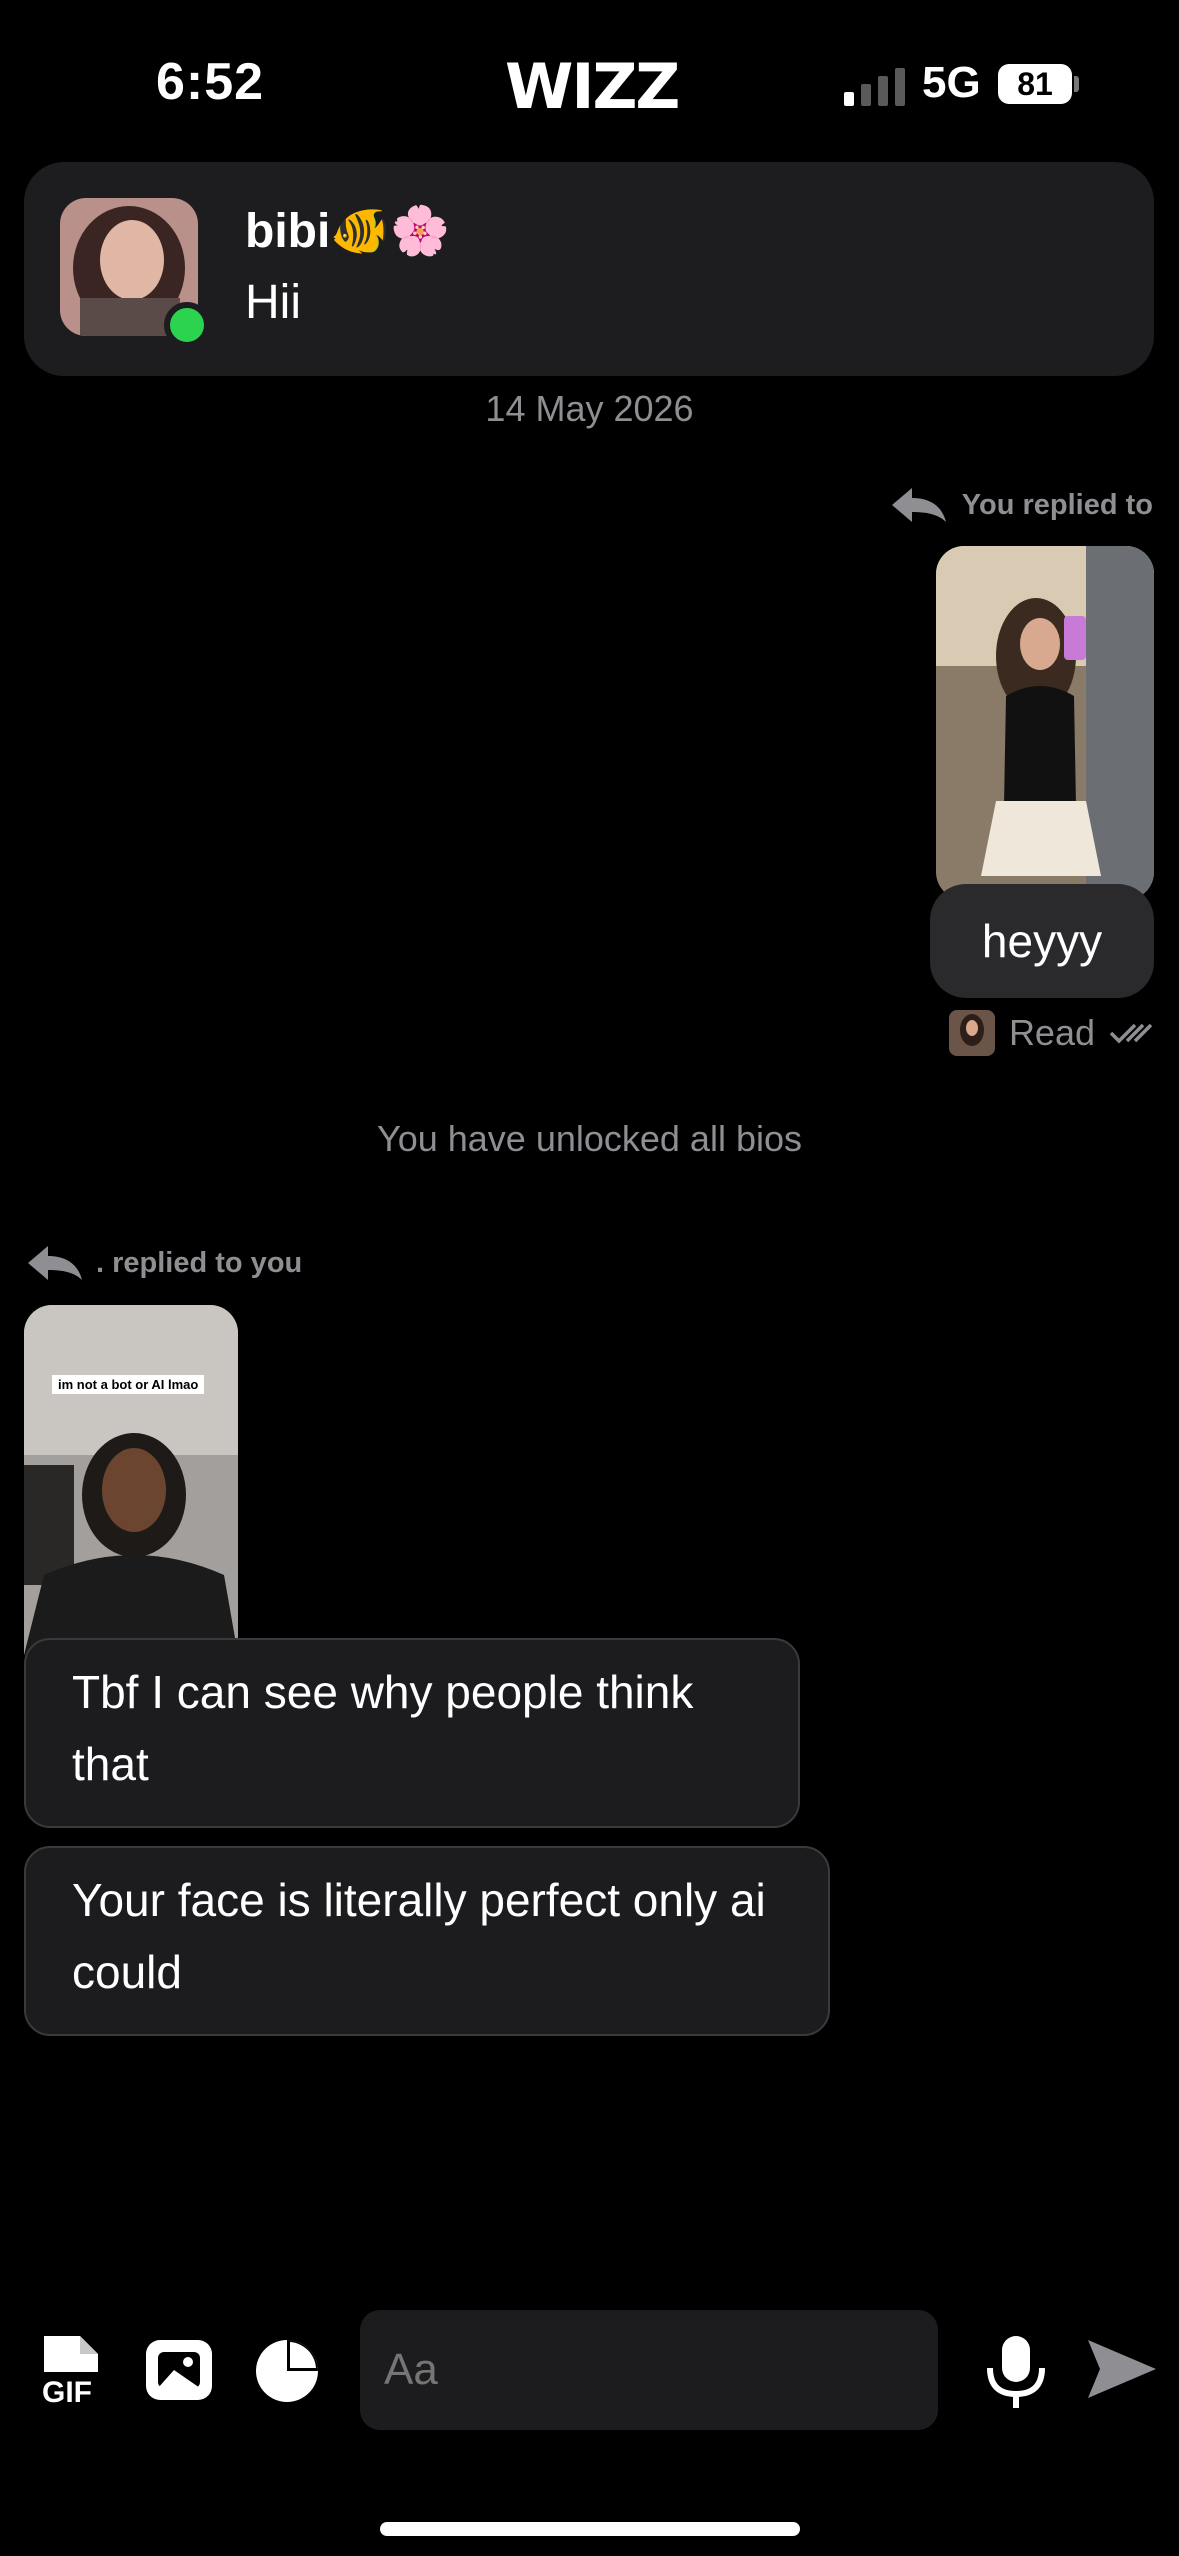  What do you see at coordinates (971, 1033) in the screenshot?
I see `read-avatar` at bounding box center [971, 1033].